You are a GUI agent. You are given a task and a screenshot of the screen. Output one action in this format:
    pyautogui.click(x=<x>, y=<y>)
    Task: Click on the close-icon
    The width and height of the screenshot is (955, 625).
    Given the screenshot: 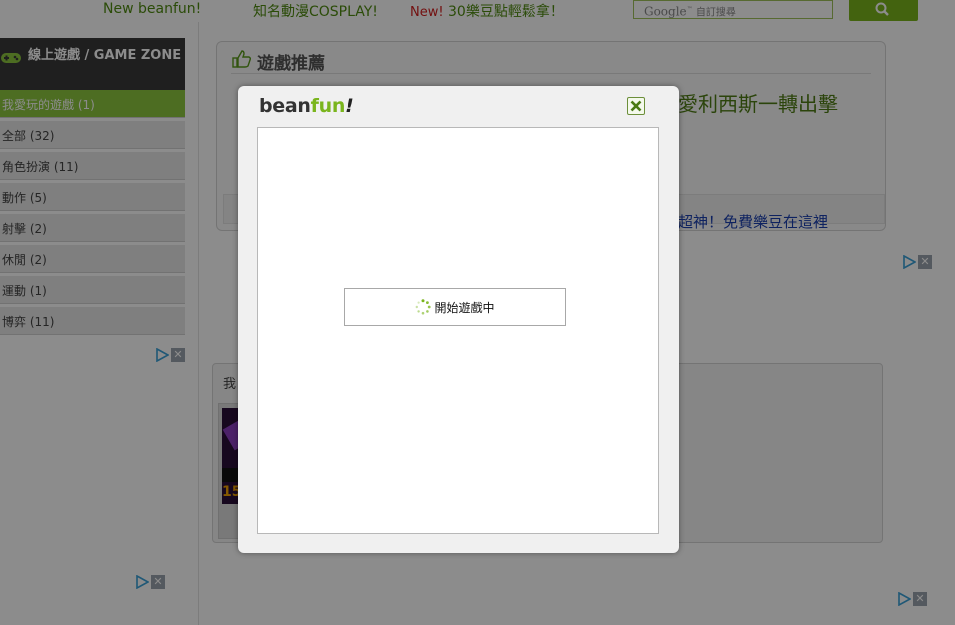 What is the action you would take?
    pyautogui.click(x=636, y=106)
    